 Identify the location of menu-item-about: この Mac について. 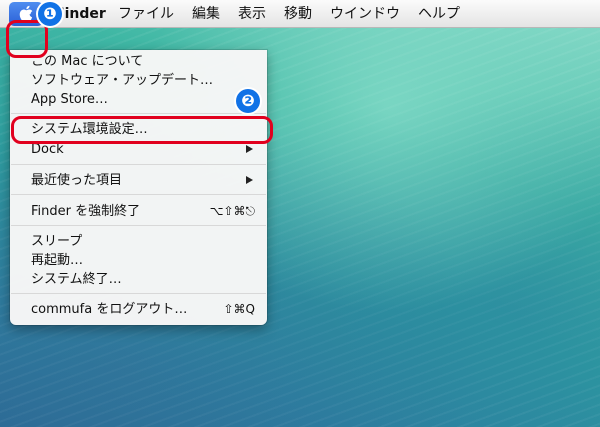
(138, 61).